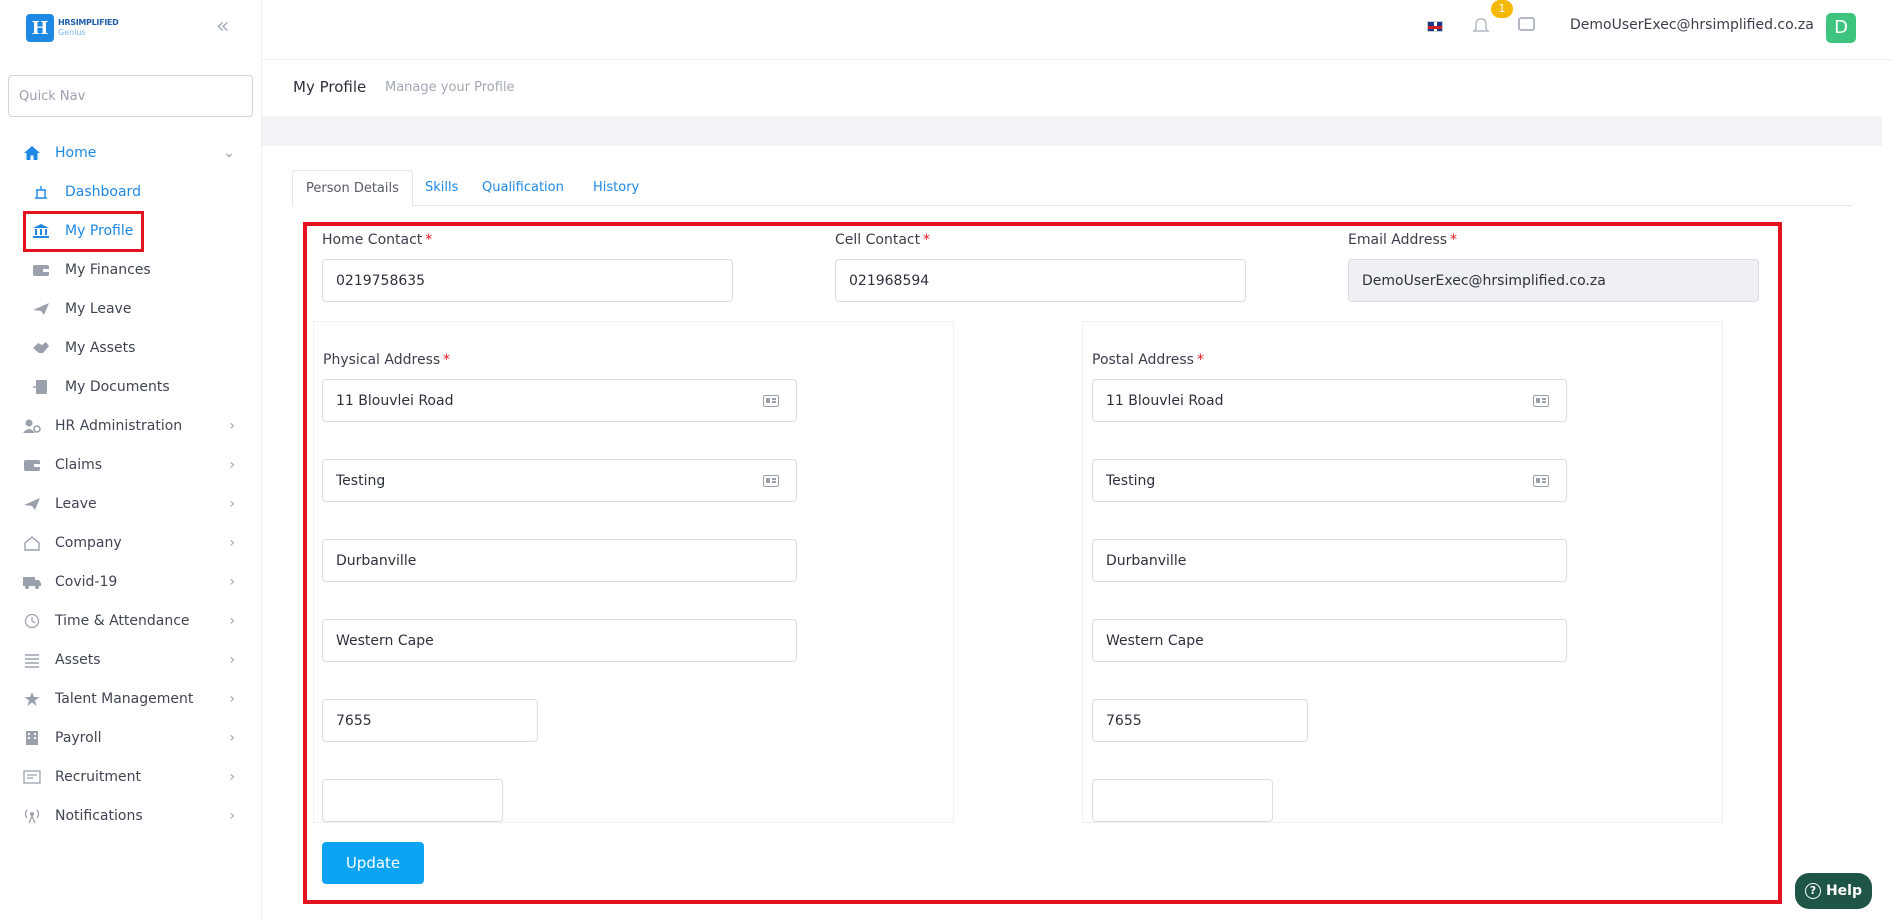 This screenshot has width=1893, height=920. What do you see at coordinates (131, 659) in the screenshot?
I see `sidebar-item-assets: Assets ›` at bounding box center [131, 659].